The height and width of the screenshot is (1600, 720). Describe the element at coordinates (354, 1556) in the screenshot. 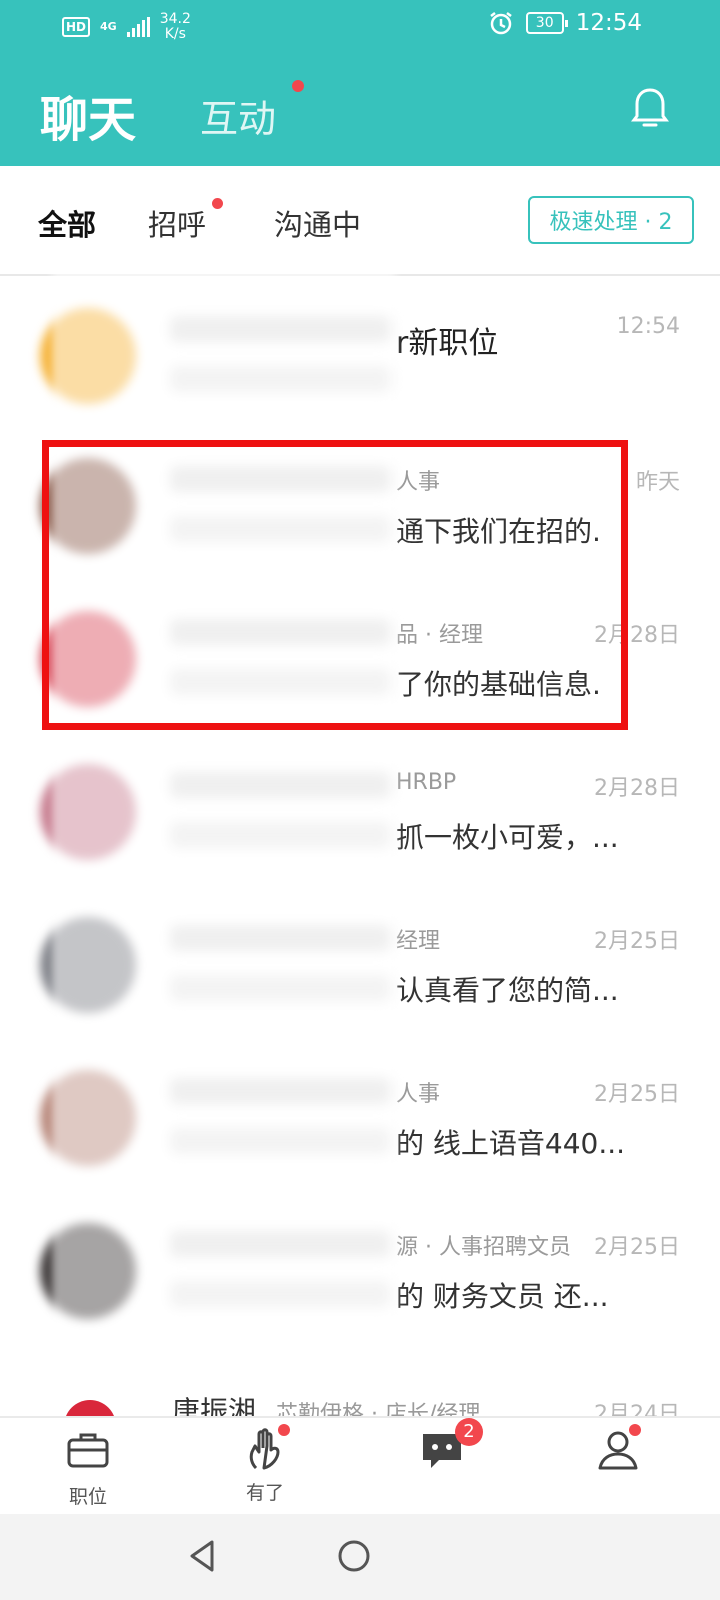

I see `home-icon` at that location.